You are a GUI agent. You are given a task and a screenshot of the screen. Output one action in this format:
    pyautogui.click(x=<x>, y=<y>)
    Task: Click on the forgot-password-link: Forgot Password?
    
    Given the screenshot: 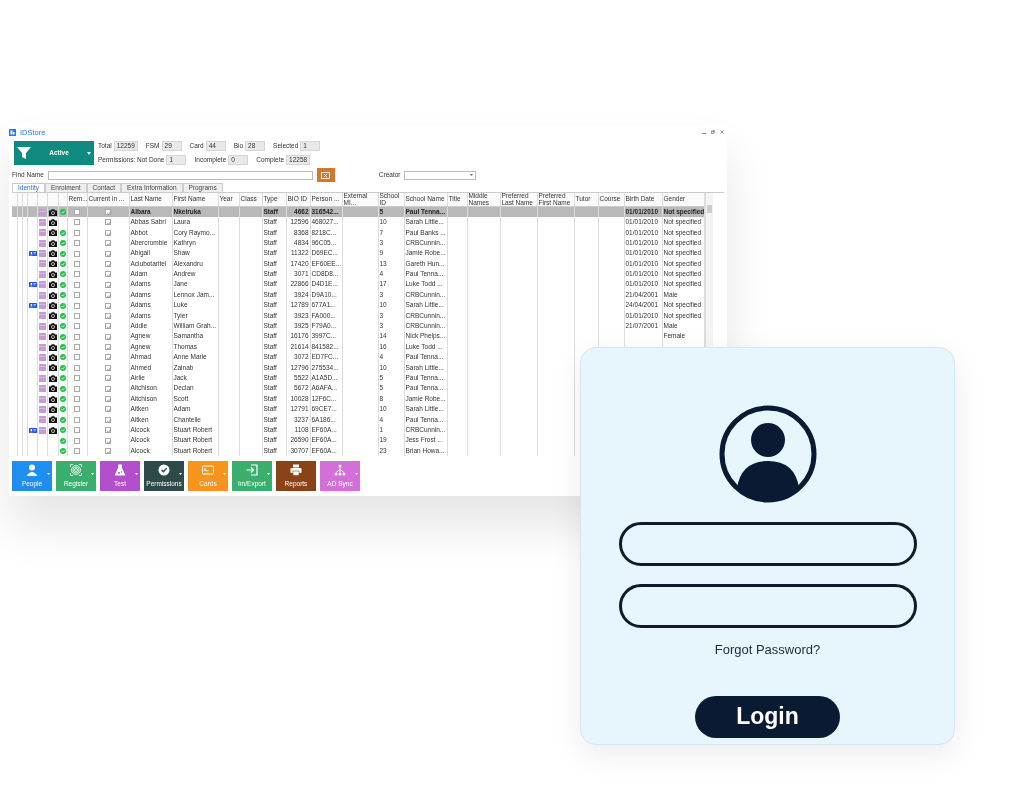 What is the action you would take?
    pyautogui.click(x=767, y=650)
    